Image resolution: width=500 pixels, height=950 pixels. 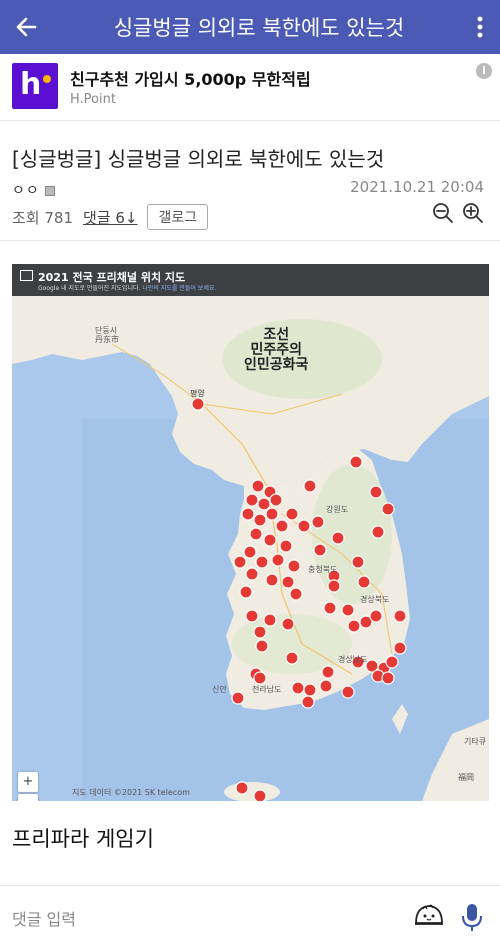 I want to click on ad-banner: h 친구추천 가입시 5,000p 무한적립 H.Point i, so click(x=250, y=87).